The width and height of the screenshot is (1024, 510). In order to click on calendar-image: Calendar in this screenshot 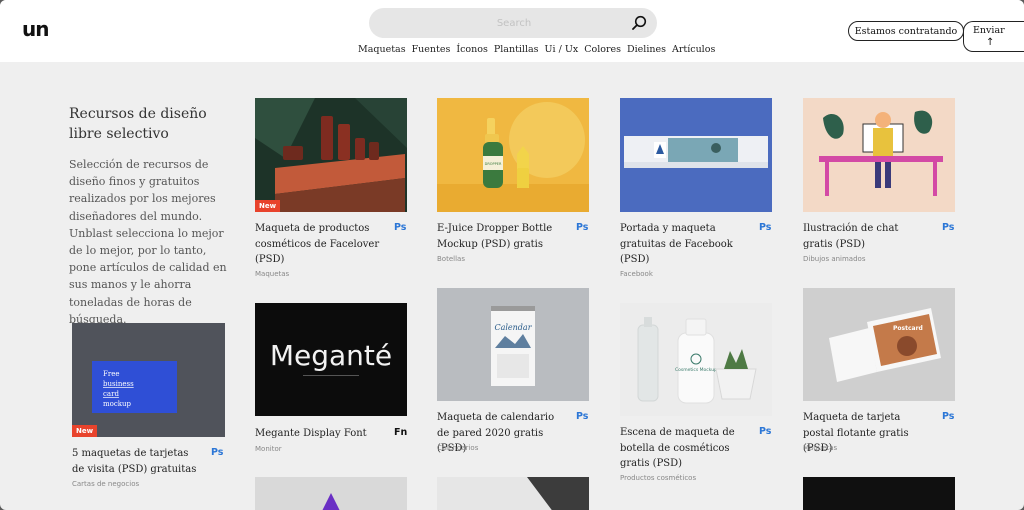, I will do `click(513, 344)`.